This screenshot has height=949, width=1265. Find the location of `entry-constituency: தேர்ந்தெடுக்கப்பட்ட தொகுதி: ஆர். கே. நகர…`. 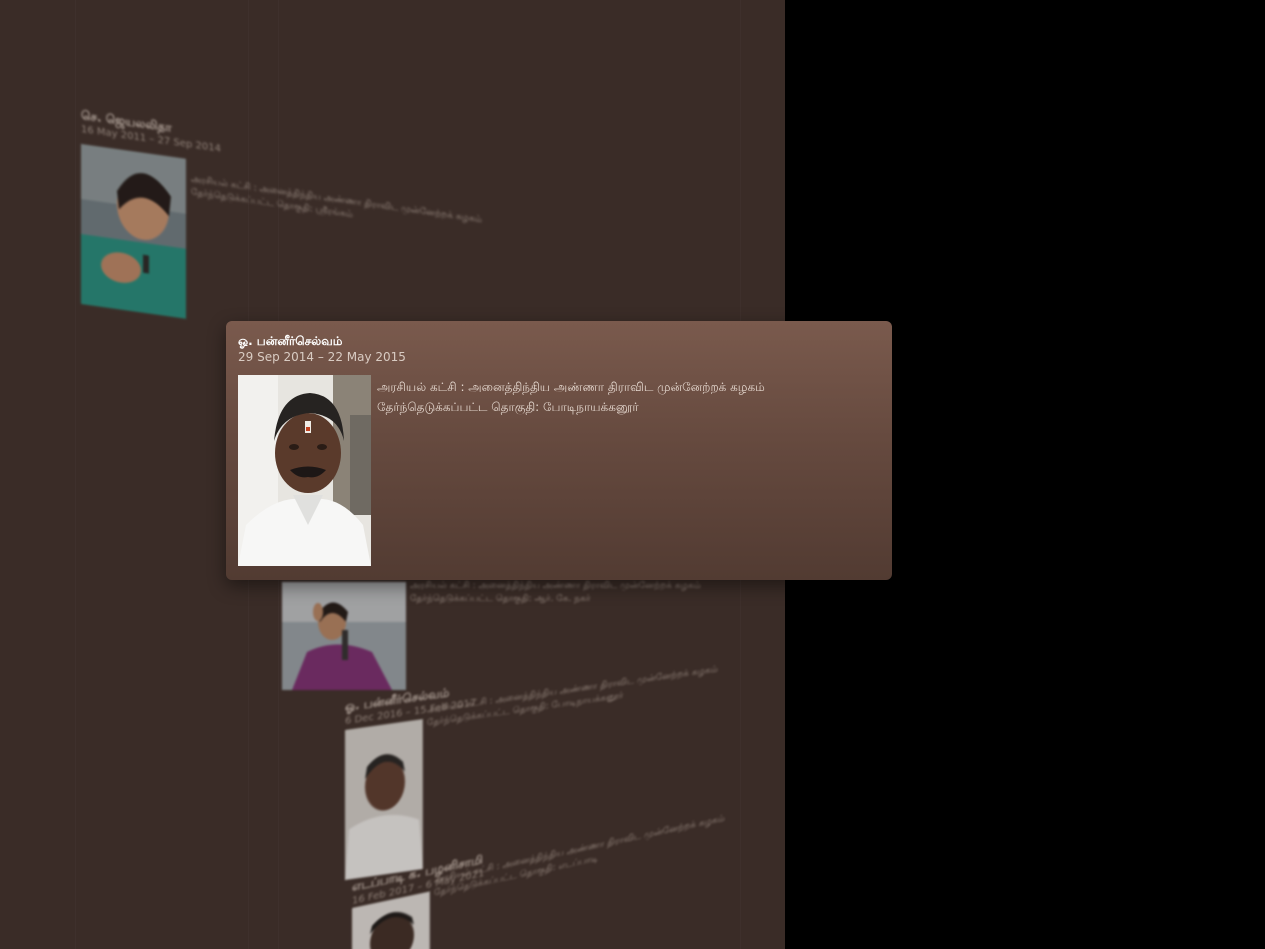

entry-constituency: தேர்ந்தெடுக்கப்பட்ட தொகுதி: ஆர். கே. நகர… is located at coordinates (500, 599).